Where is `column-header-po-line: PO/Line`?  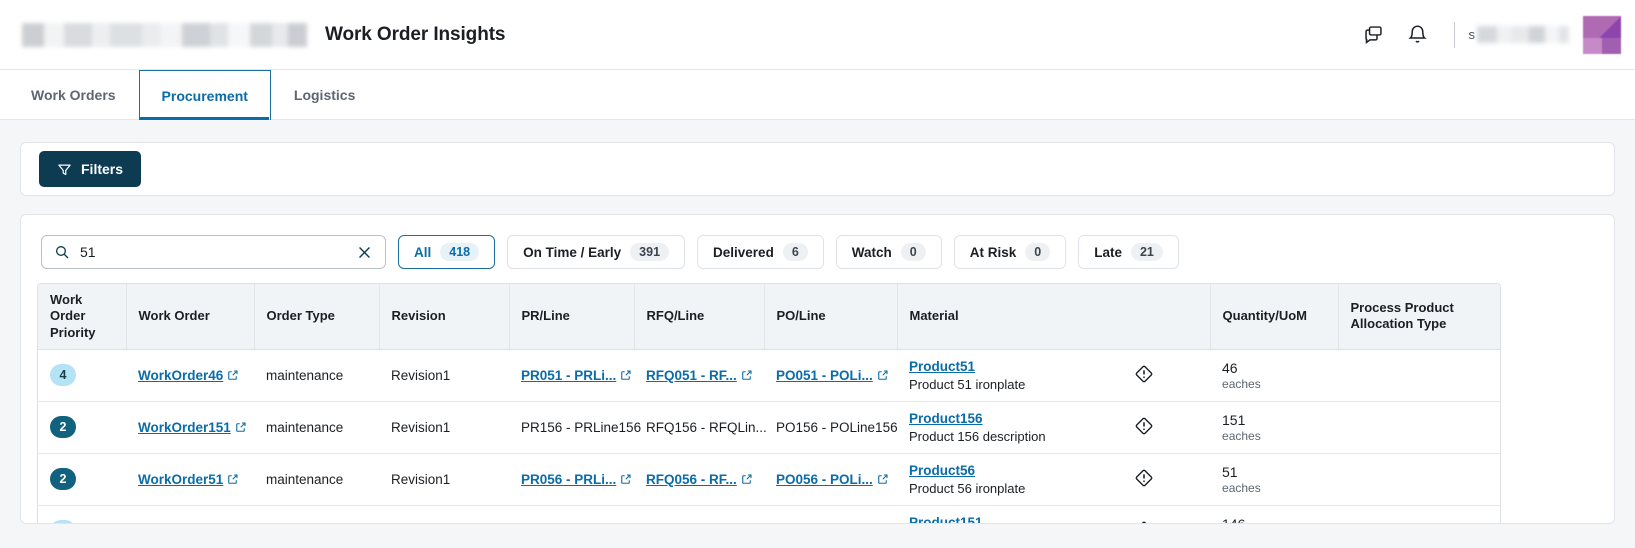 column-header-po-line: PO/Line is located at coordinates (831, 317).